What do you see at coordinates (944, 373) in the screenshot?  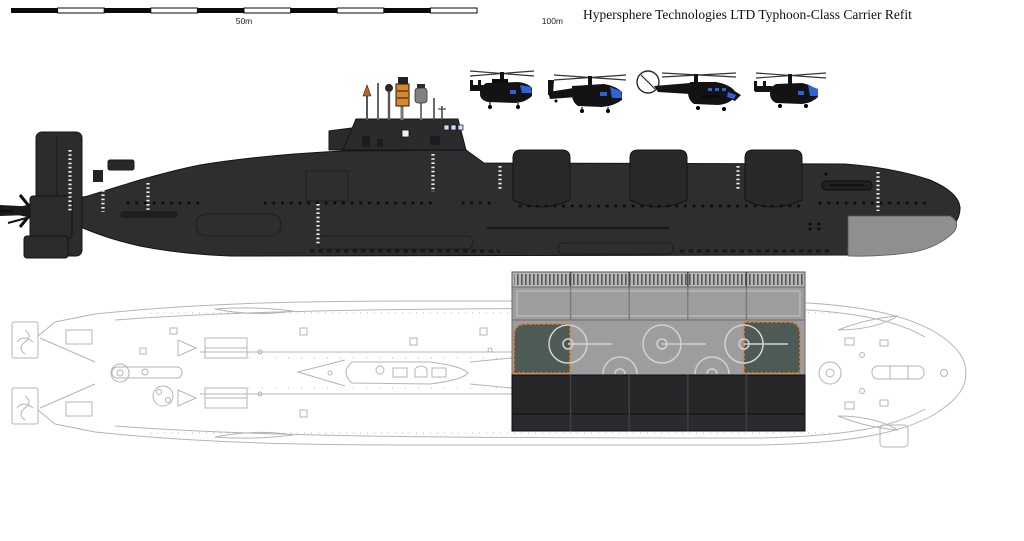 I see `plan-bow-dot` at bounding box center [944, 373].